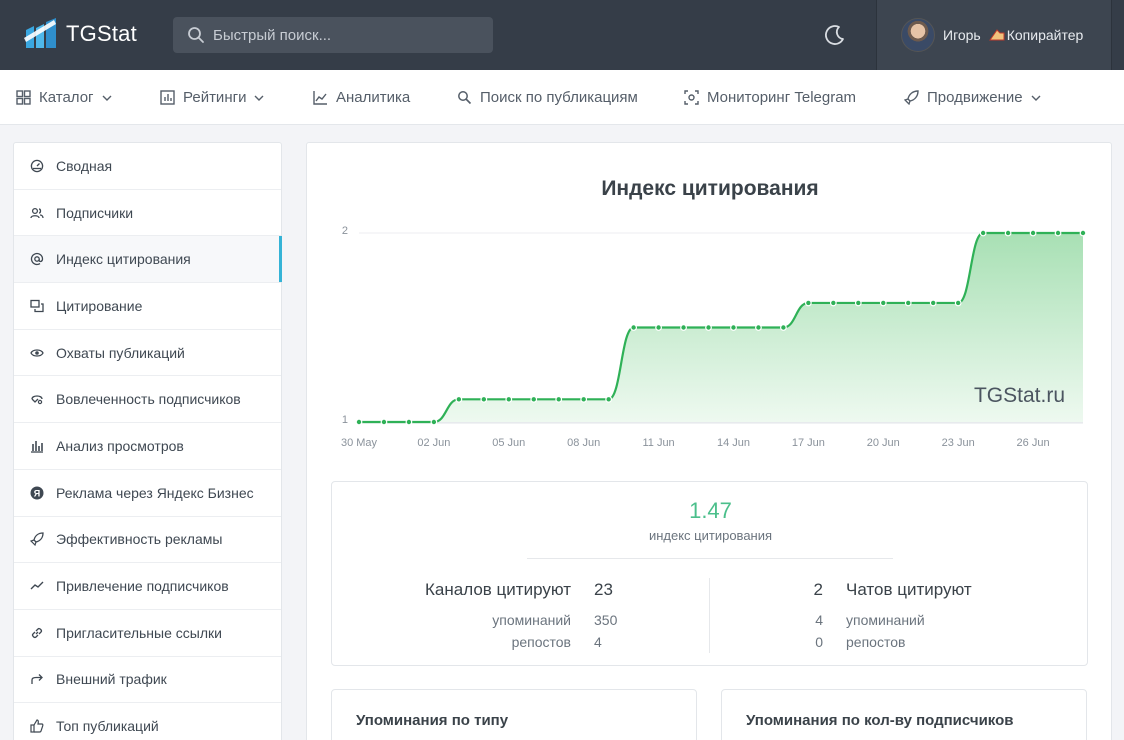 The height and width of the screenshot is (740, 1124). What do you see at coordinates (962, 35) in the screenshot?
I see `user-name: Игорь` at bounding box center [962, 35].